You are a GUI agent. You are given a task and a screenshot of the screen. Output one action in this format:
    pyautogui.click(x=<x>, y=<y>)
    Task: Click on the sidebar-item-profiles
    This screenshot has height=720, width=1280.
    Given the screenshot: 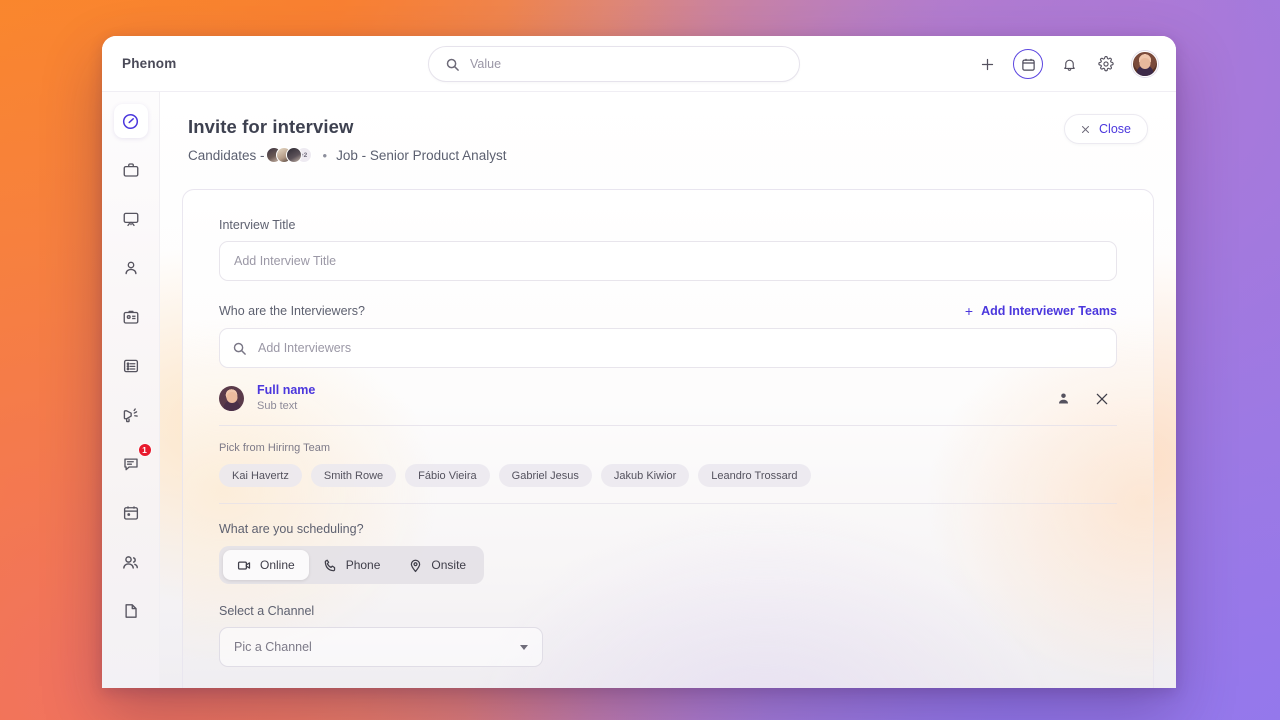 What is the action you would take?
    pyautogui.click(x=131, y=317)
    